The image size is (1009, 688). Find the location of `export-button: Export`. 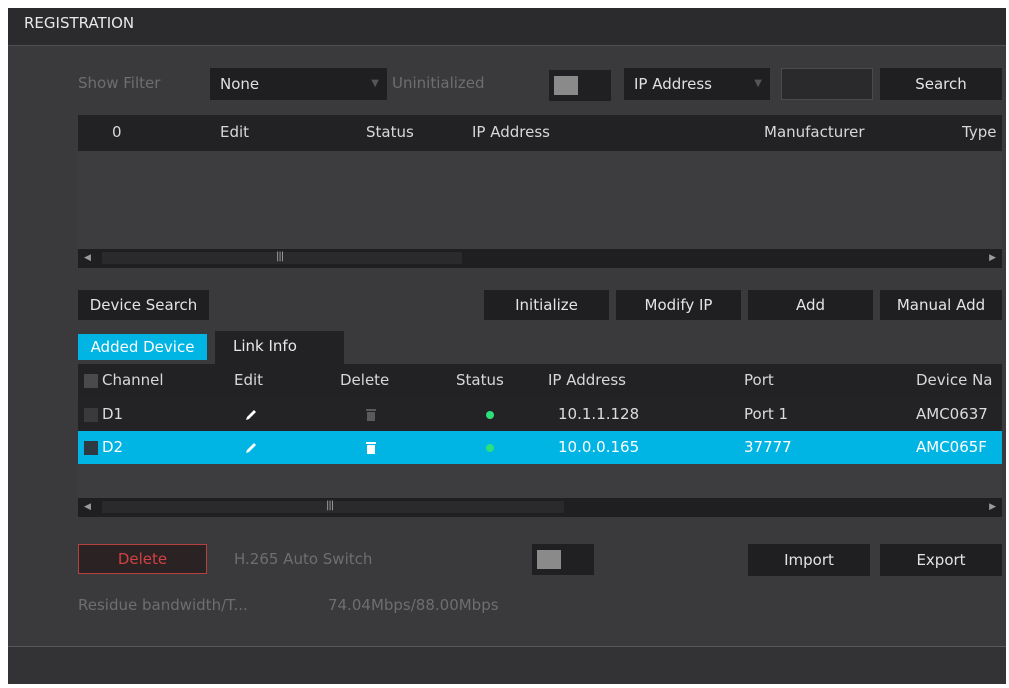

export-button: Export is located at coordinates (941, 560).